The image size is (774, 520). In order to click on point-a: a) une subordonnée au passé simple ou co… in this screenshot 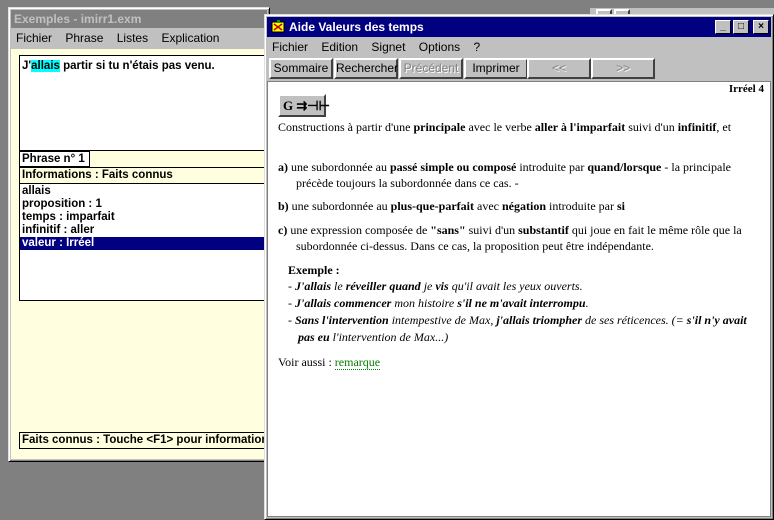, I will do `click(504, 175)`.